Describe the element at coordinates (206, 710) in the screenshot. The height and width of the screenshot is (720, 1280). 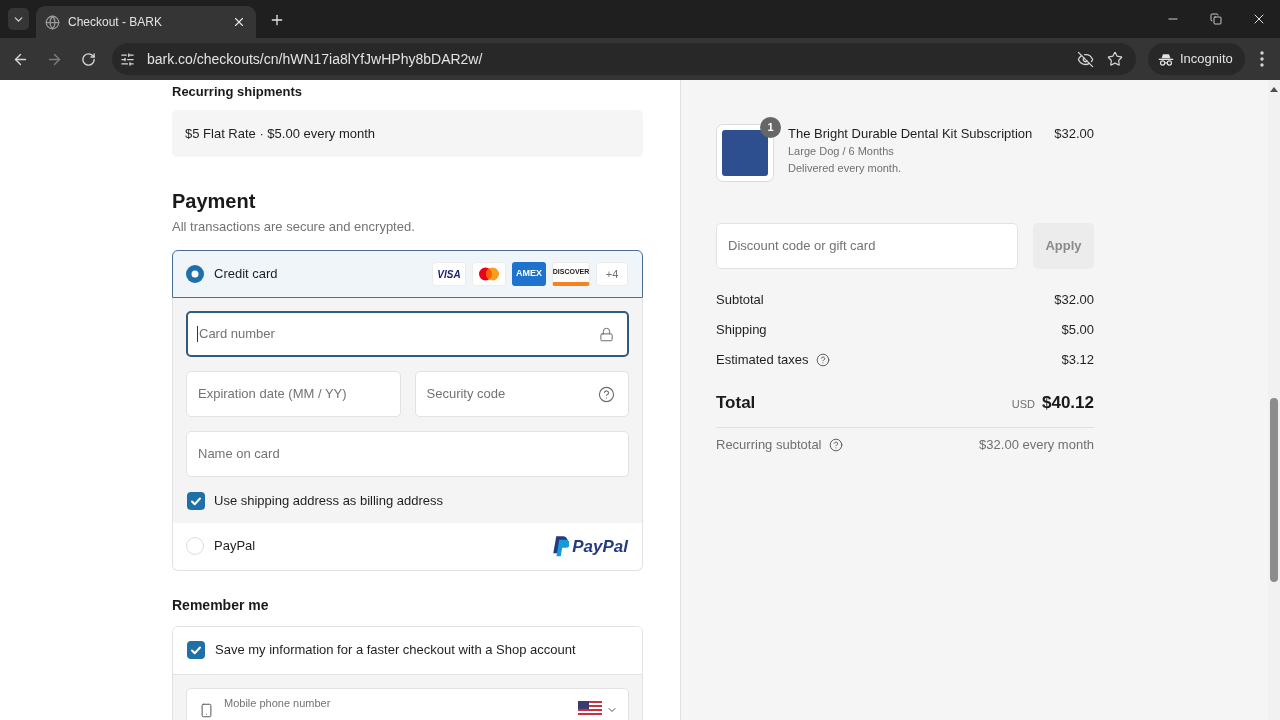
I see `phone-icon` at that location.